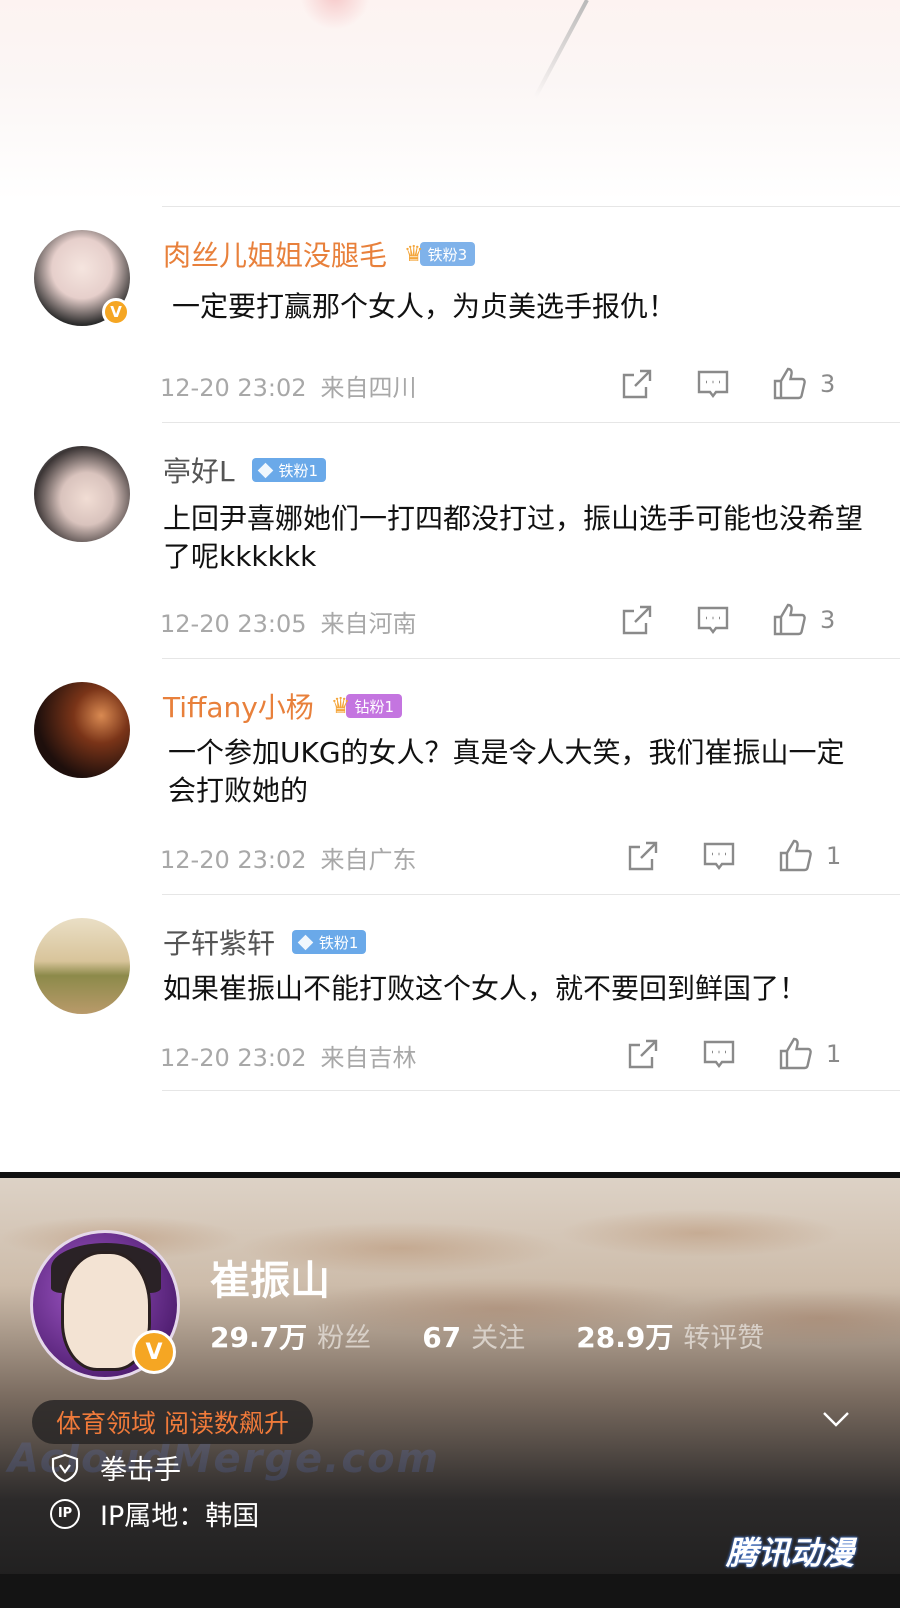 This screenshot has height=1608, width=900. What do you see at coordinates (447, 254) in the screenshot?
I see `fan-badge-label: 铁粉3` at bounding box center [447, 254].